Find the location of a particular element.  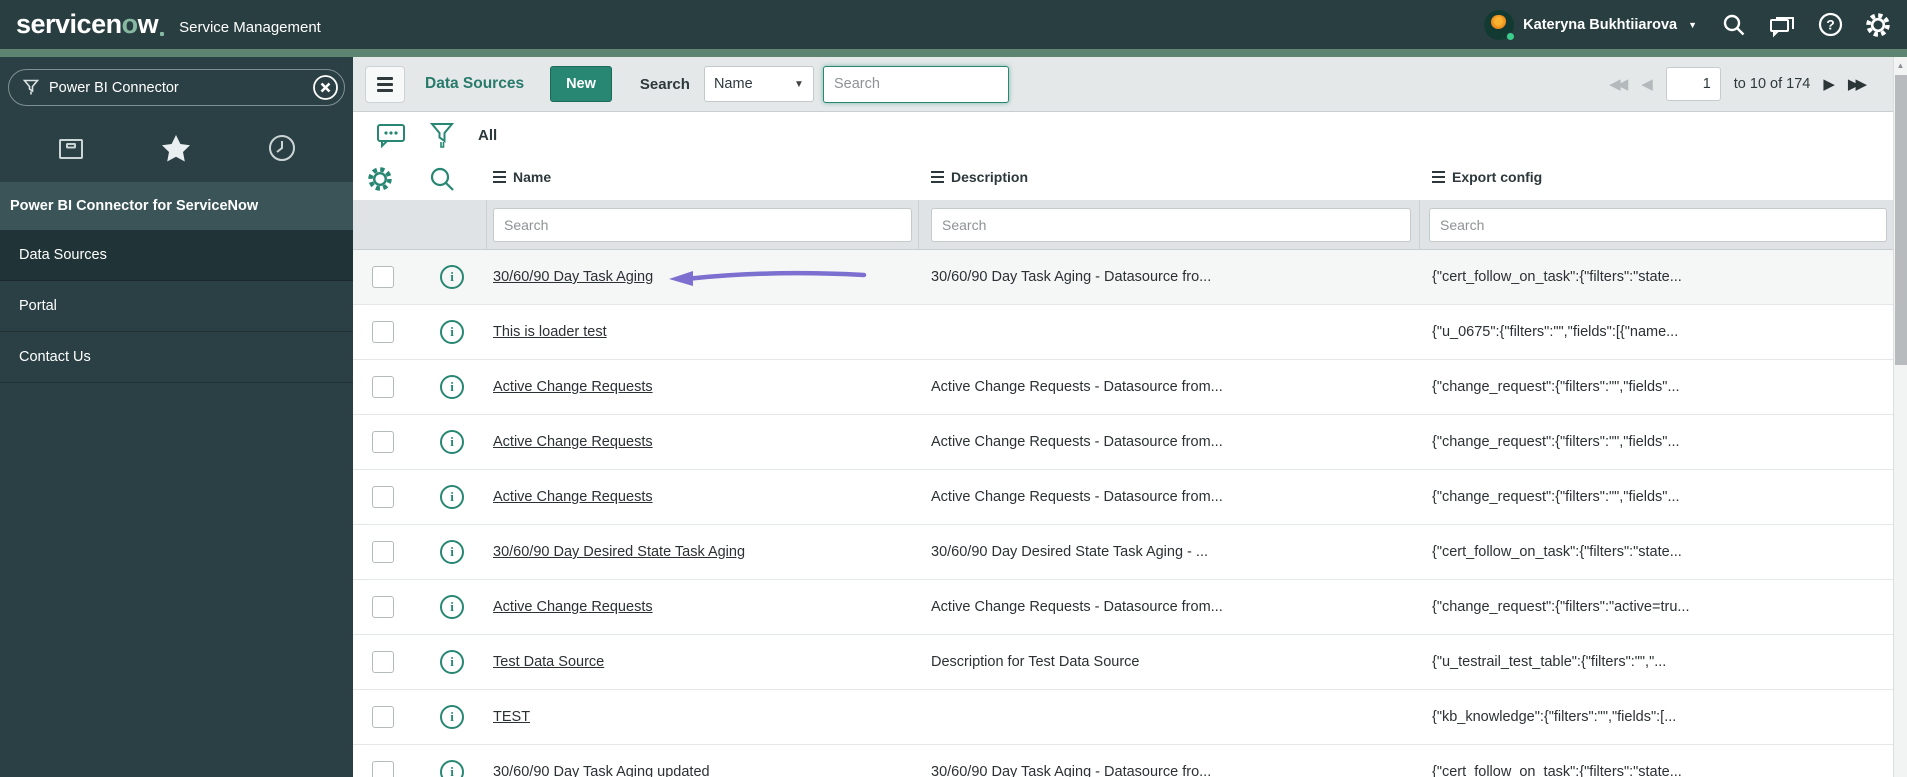

all-applications-tab is located at coordinates (71, 148).